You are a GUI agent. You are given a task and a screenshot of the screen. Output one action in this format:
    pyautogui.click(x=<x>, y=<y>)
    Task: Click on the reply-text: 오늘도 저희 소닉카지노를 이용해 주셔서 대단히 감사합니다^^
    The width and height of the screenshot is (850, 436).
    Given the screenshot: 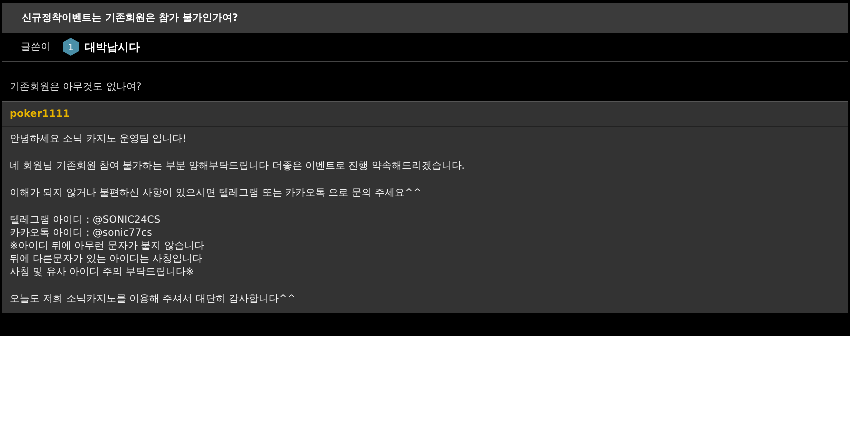 What is the action you would take?
    pyautogui.click(x=153, y=299)
    